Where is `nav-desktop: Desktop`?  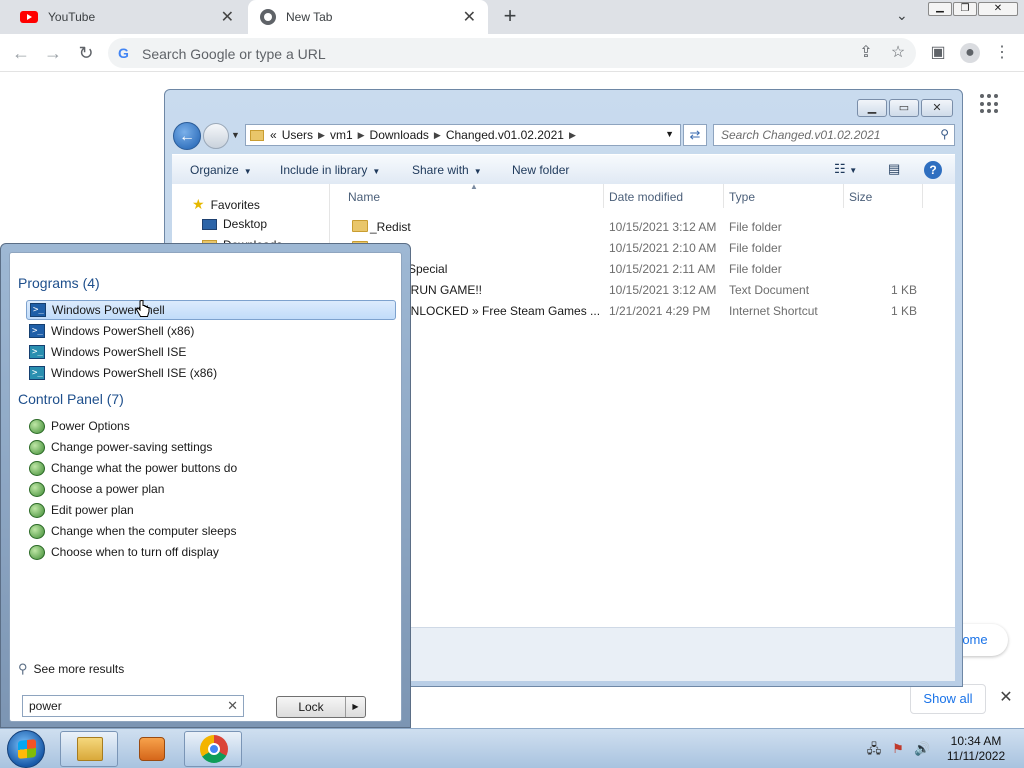 nav-desktop: Desktop is located at coordinates (234, 224).